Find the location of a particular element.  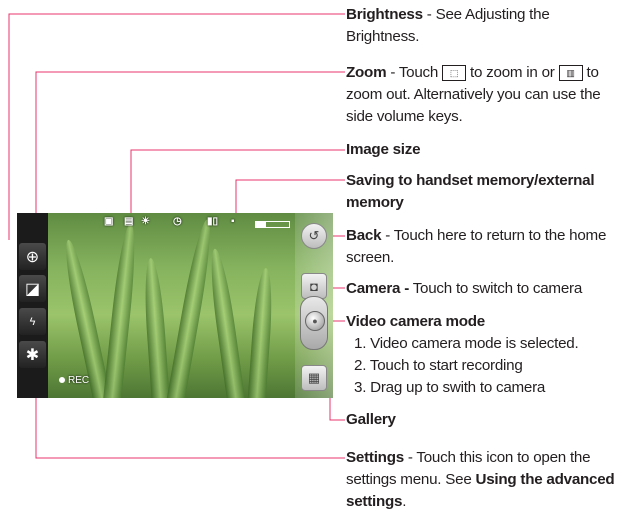

gallery-icon: ▦ is located at coordinates (314, 378).